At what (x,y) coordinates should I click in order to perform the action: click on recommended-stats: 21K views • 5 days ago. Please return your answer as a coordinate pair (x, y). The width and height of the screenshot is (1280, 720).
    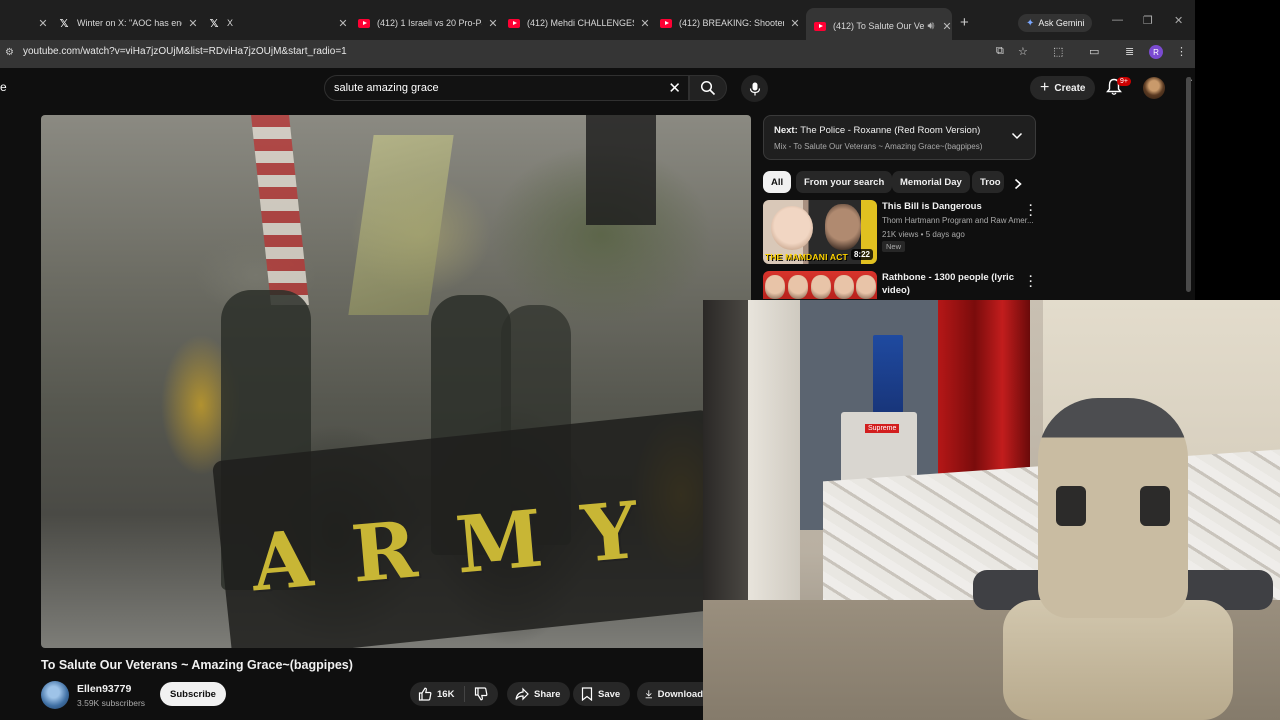
    Looking at the image, I should click on (923, 234).